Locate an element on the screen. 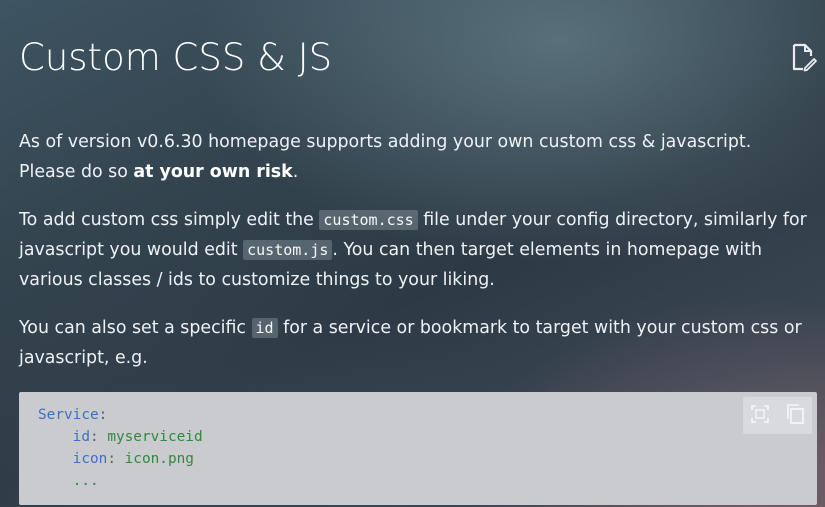 The image size is (825, 507). risk-warning: at your own risk is located at coordinates (213, 172).